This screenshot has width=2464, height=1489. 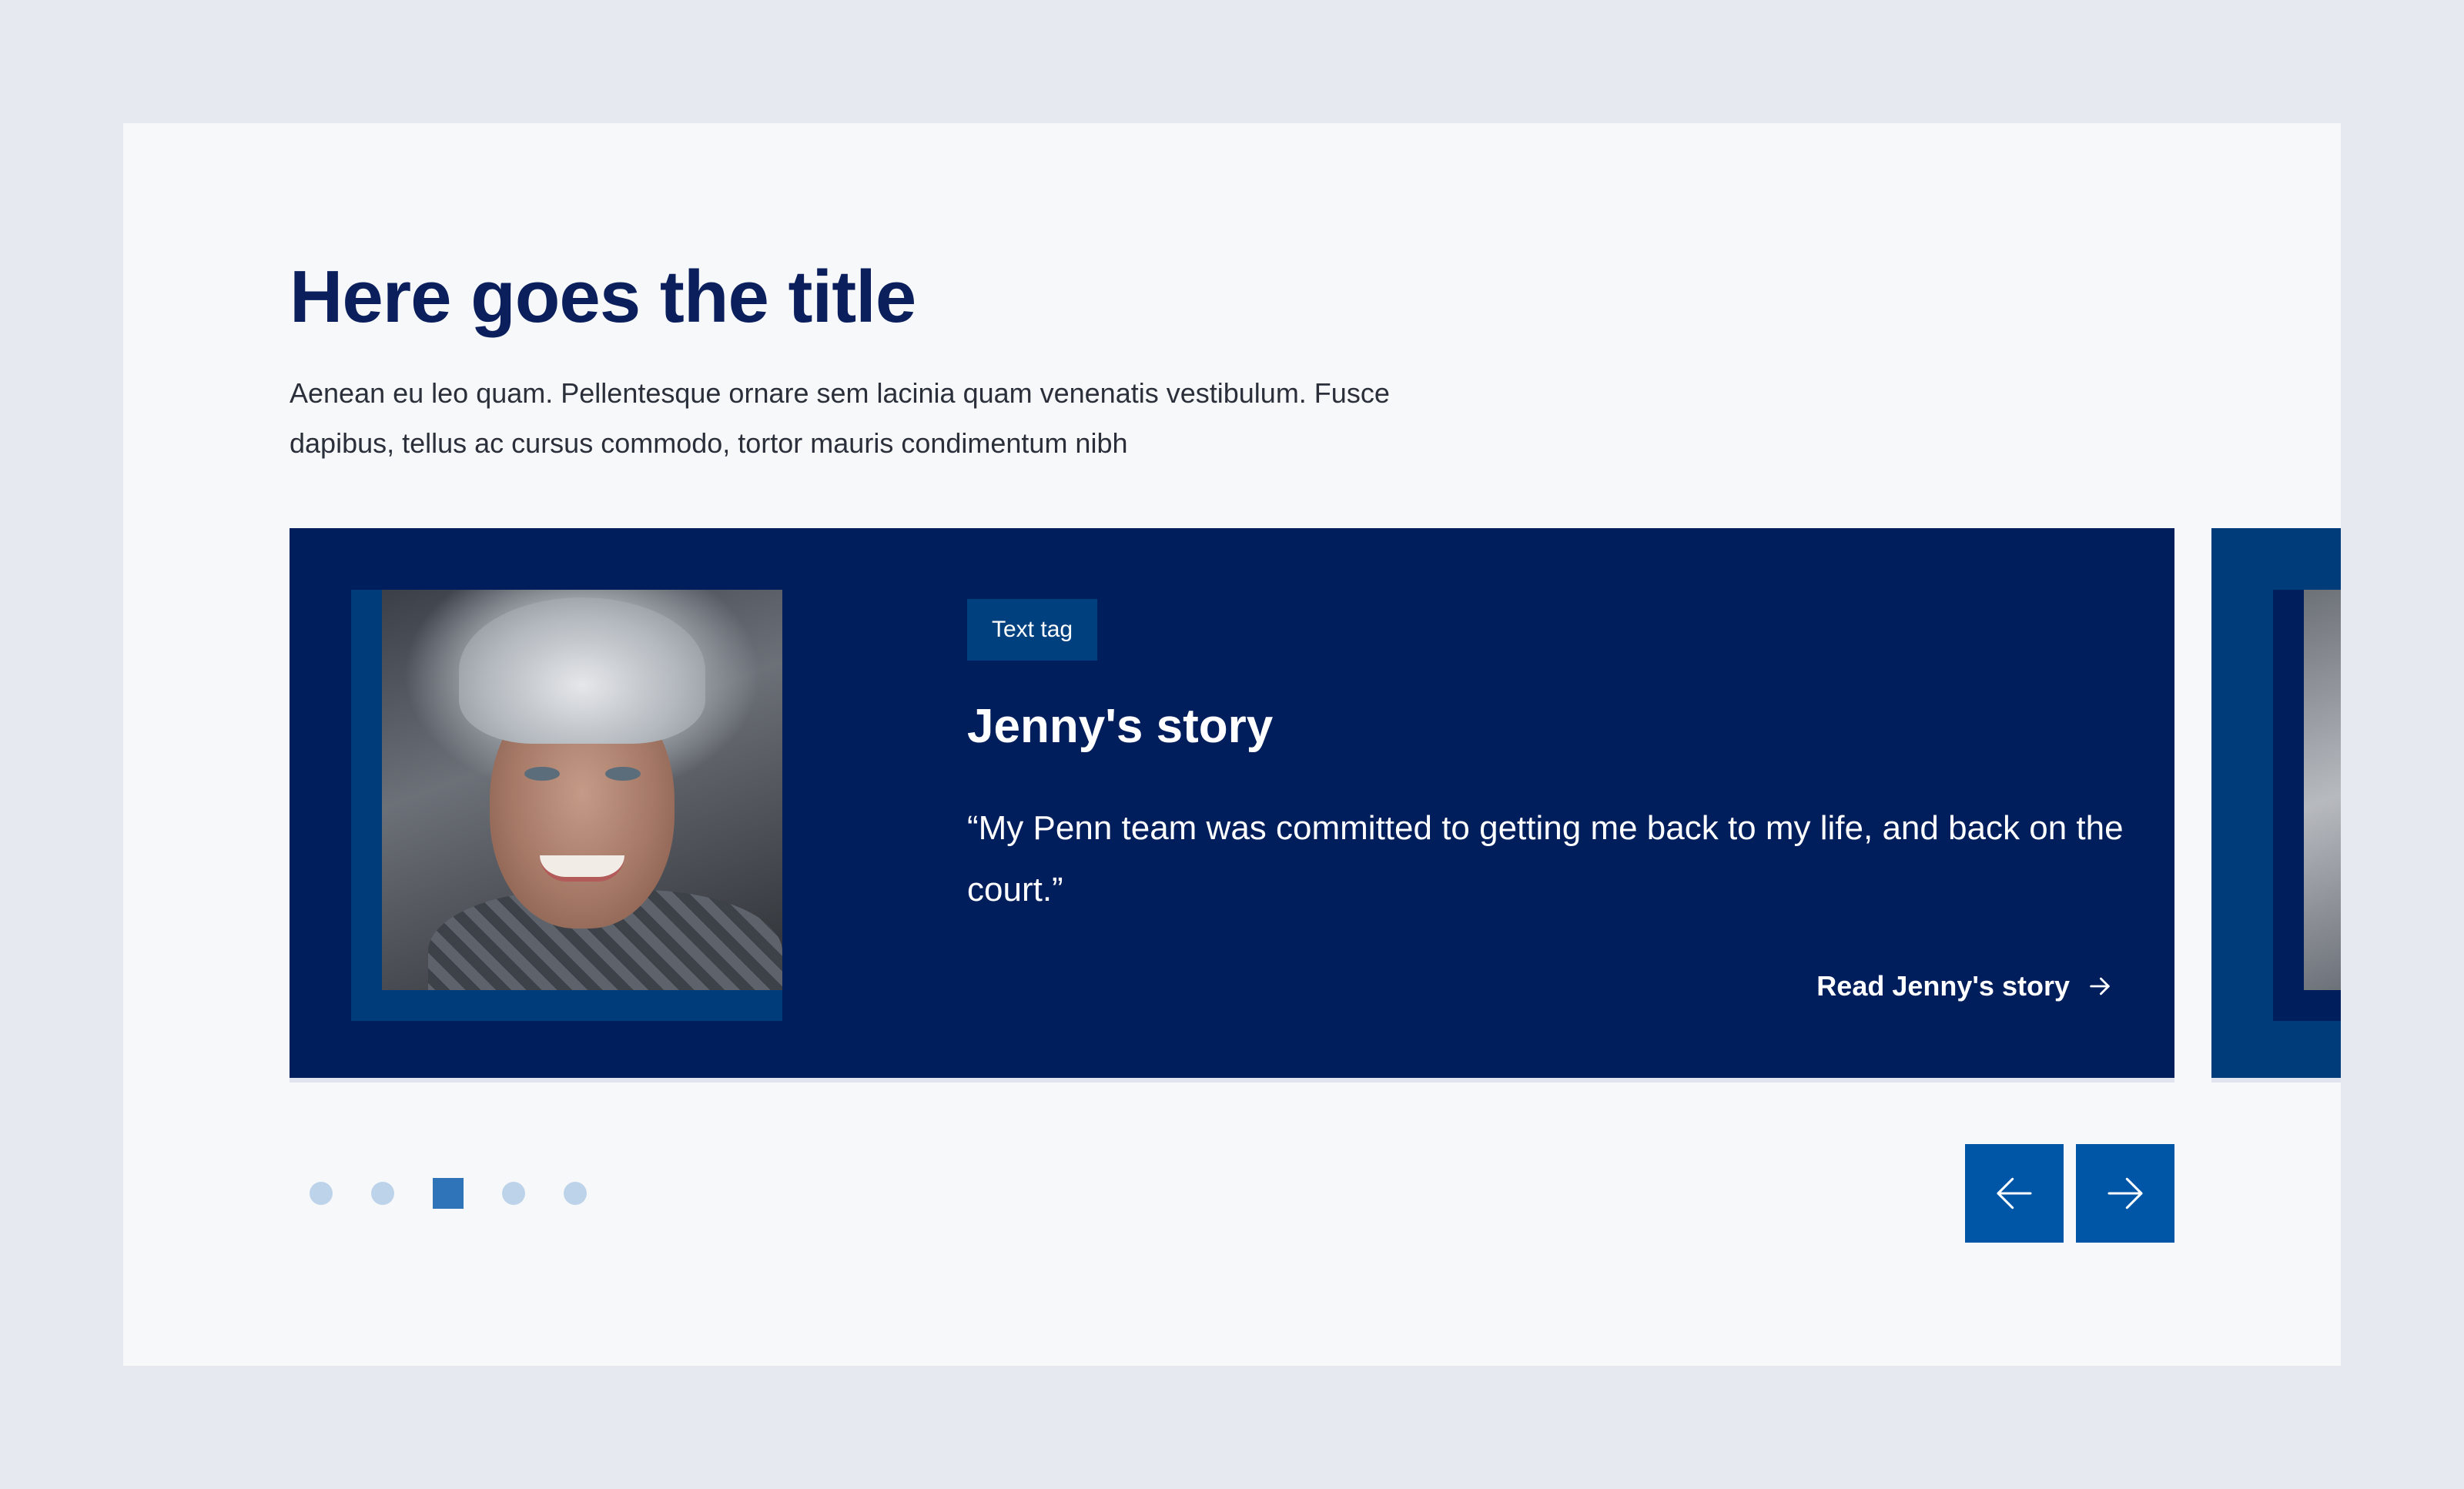 I want to click on text-tag: Text tag, so click(x=1032, y=630).